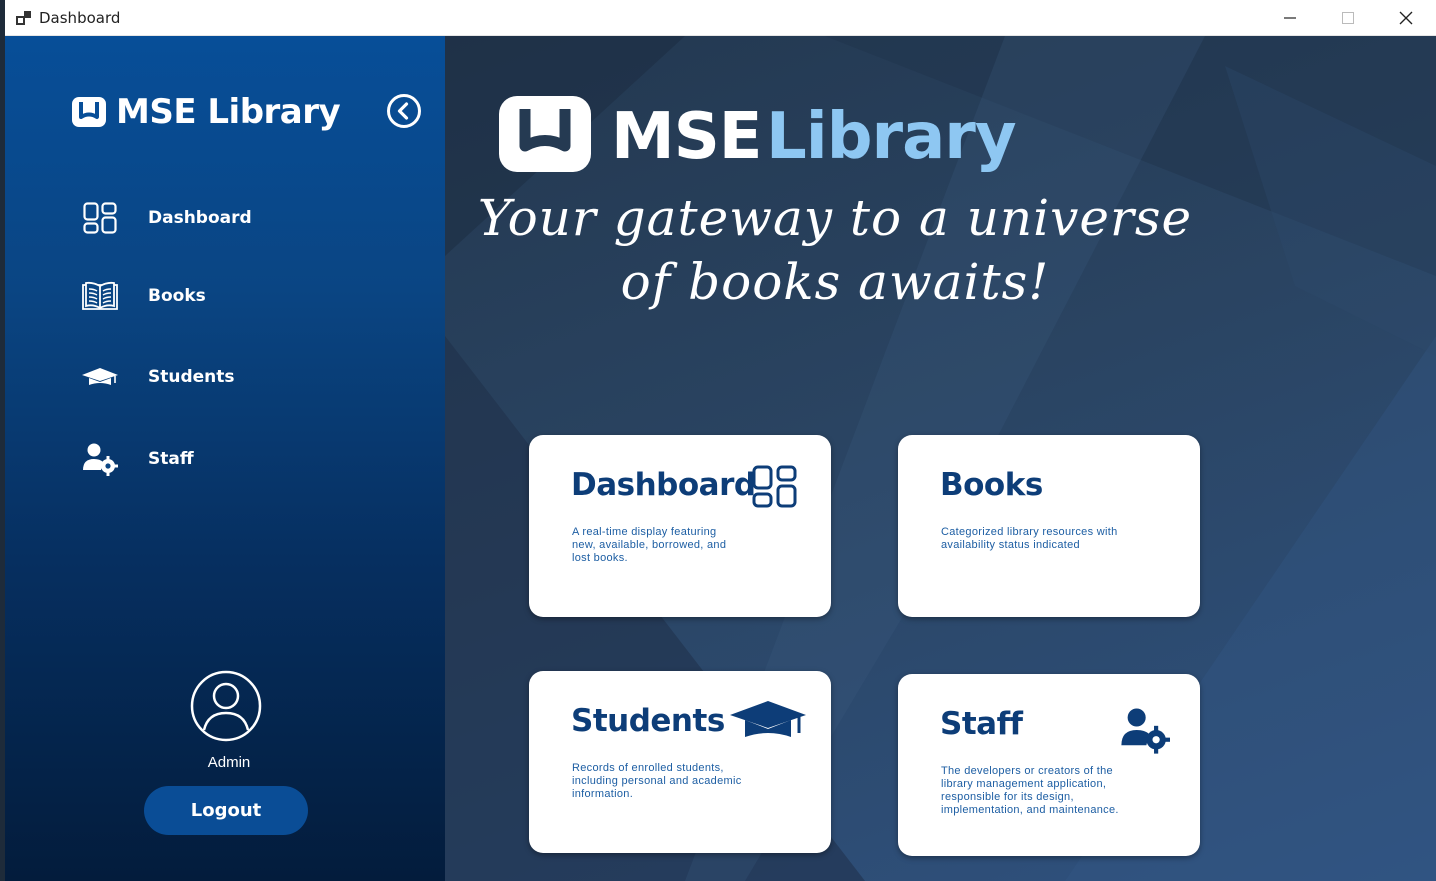 Image resolution: width=1436 pixels, height=881 pixels. I want to click on card-title: Staff, so click(981, 724).